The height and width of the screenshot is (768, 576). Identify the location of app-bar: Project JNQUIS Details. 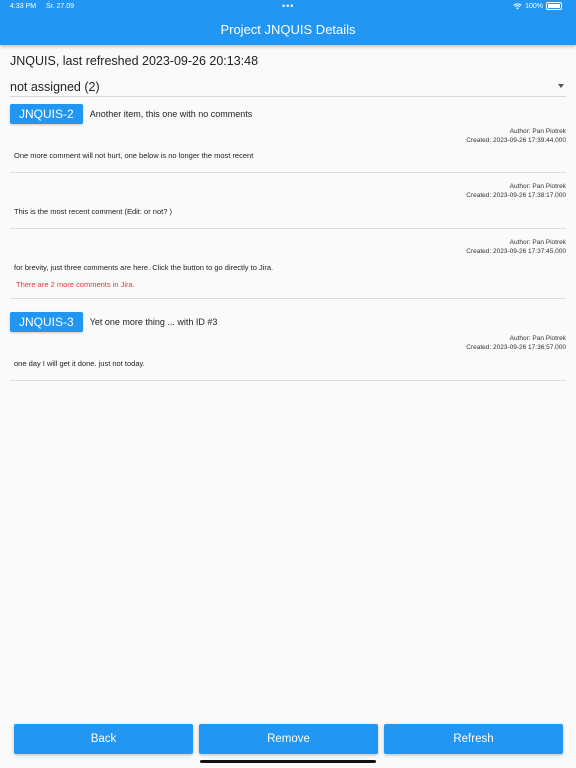
(288, 29).